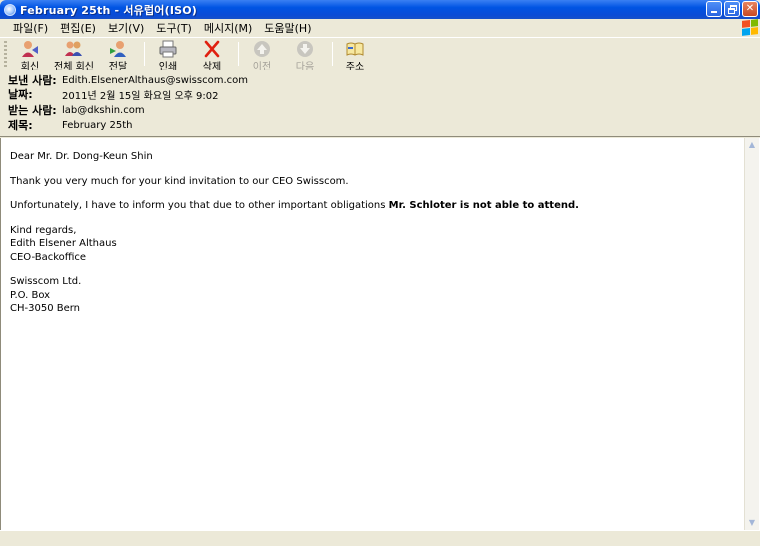  Describe the element at coordinates (46, 281) in the screenshot. I see `company-name: Swisscom Ltd.` at that location.